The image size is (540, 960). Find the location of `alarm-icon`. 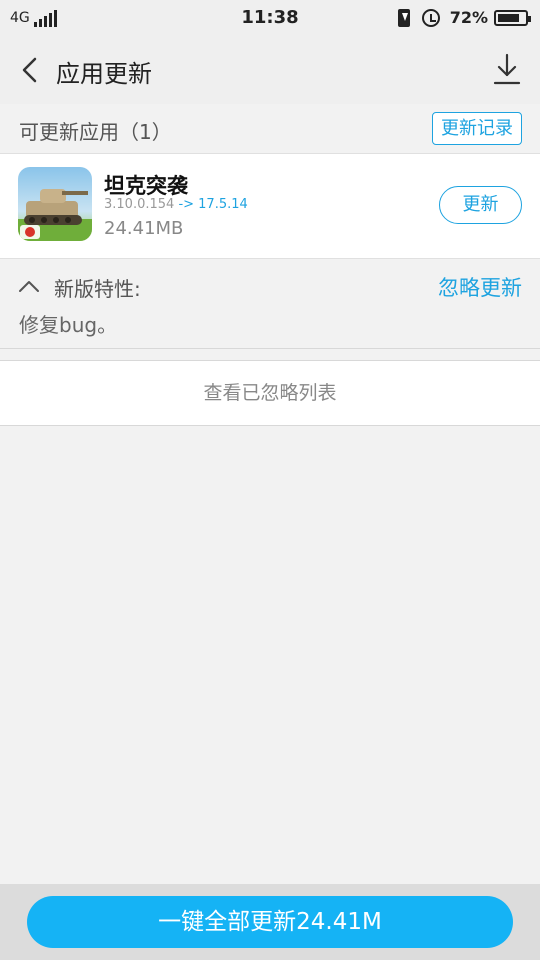

alarm-icon is located at coordinates (430, 17).